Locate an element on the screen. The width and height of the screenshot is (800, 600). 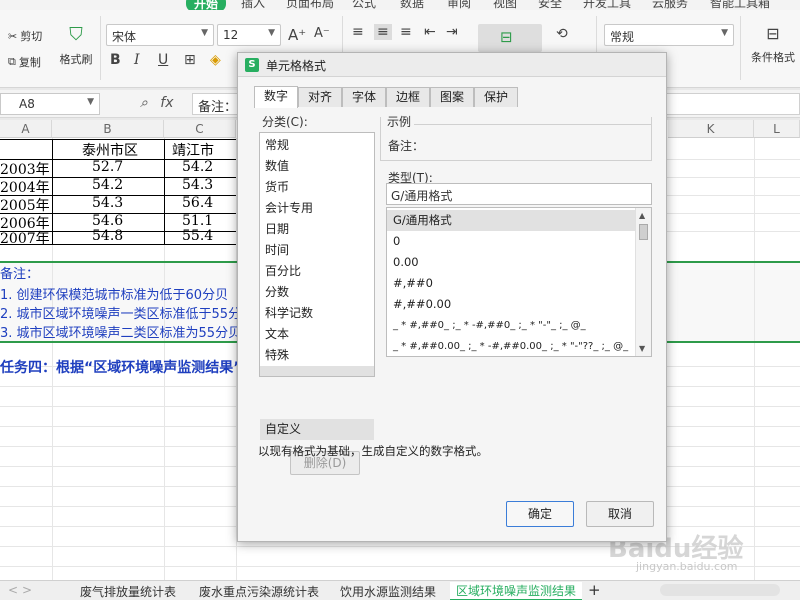
number-format-select: 常规 ▼ is located at coordinates (669, 35).